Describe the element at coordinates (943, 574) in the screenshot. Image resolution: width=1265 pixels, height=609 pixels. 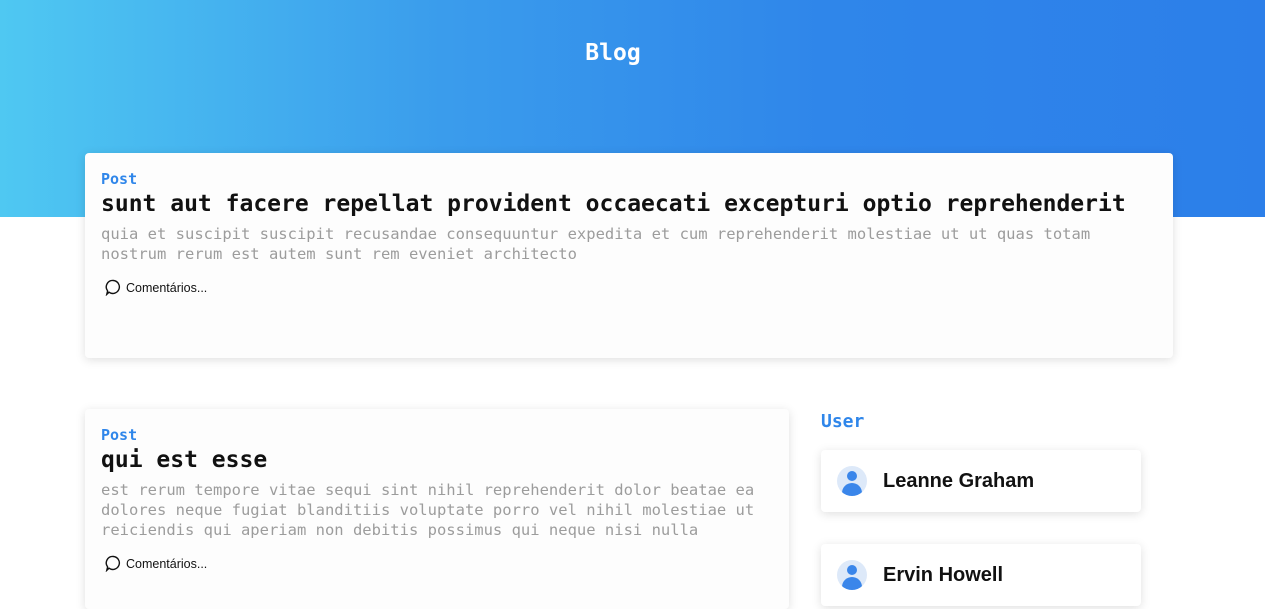
I see `user-name: Ervin Howell` at that location.